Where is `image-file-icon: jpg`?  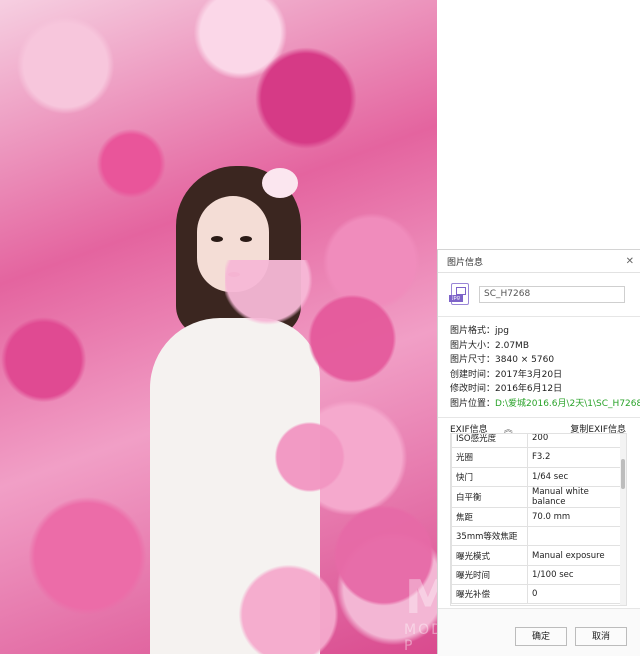
image-file-icon: jpg is located at coordinates (459, 294).